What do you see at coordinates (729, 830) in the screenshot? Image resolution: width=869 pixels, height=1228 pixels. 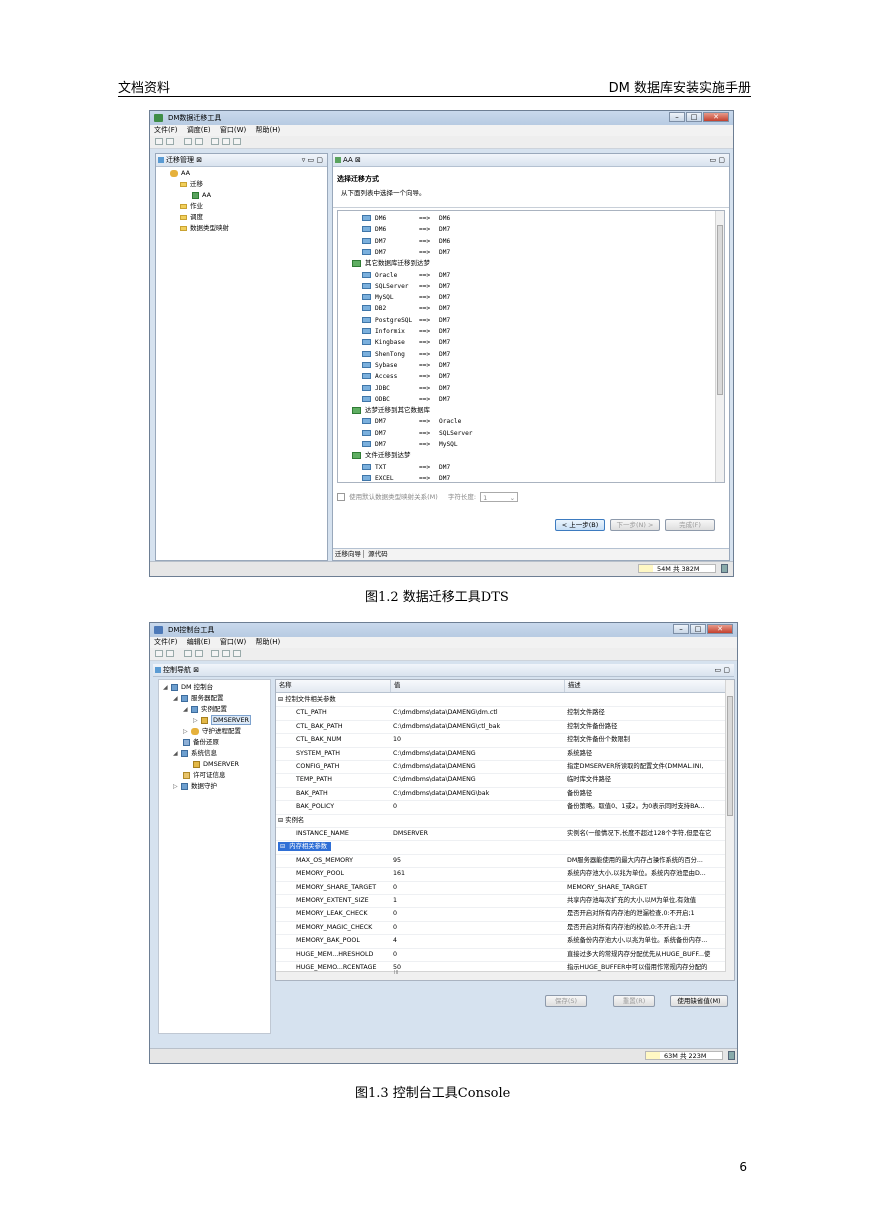 I see `grid-vscroll` at bounding box center [729, 830].